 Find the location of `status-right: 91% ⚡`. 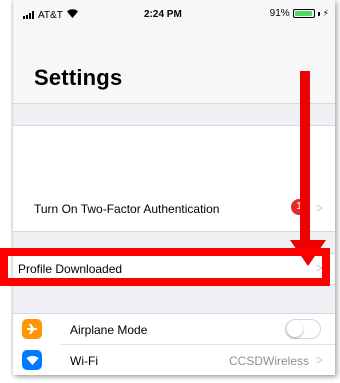

status-right: 91% ⚡ is located at coordinates (299, 13).